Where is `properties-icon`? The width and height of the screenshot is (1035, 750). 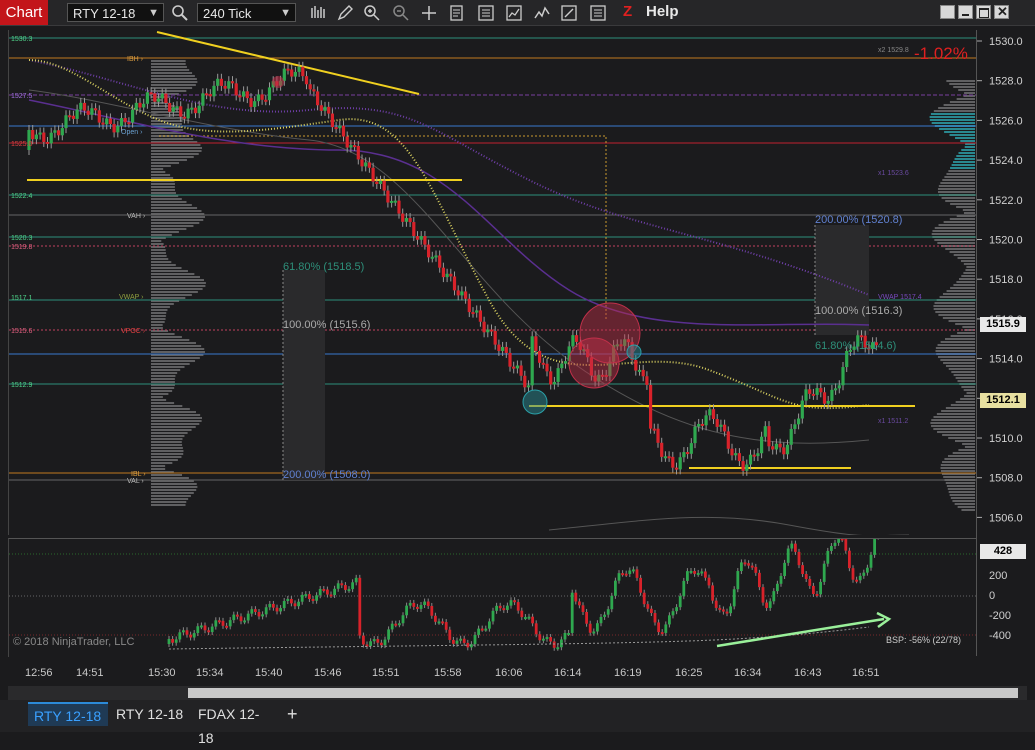 properties-icon is located at coordinates (486, 13).